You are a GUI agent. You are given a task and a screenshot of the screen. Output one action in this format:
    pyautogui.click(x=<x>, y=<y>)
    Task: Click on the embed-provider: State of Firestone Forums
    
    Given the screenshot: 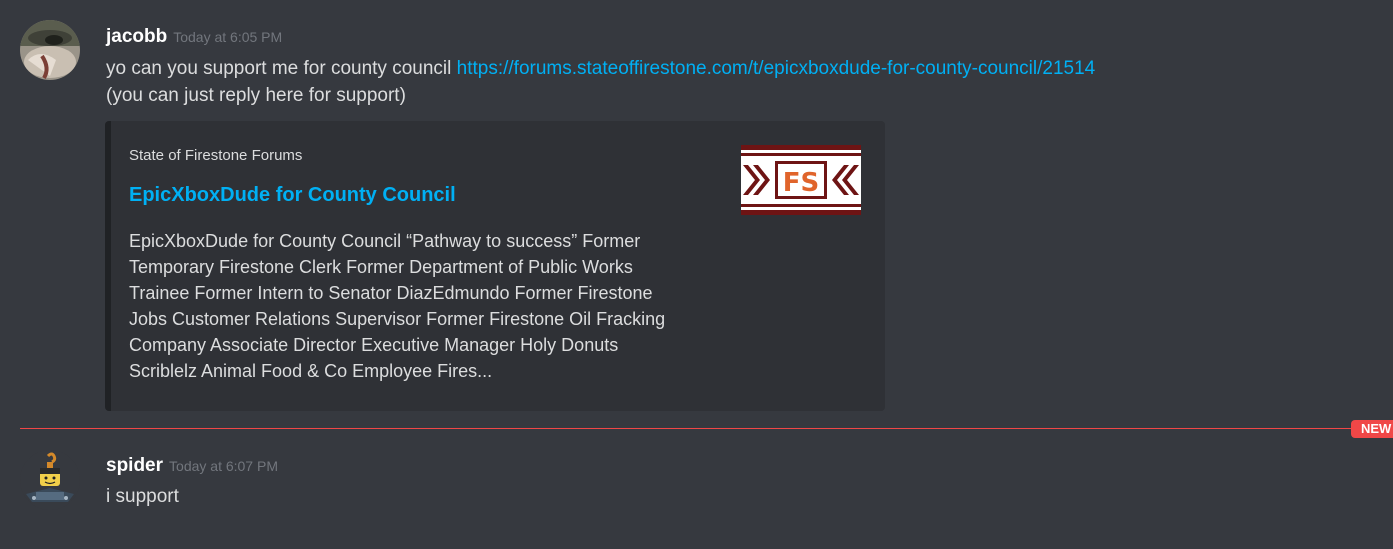 What is the action you would take?
    pyautogui.click(x=216, y=155)
    